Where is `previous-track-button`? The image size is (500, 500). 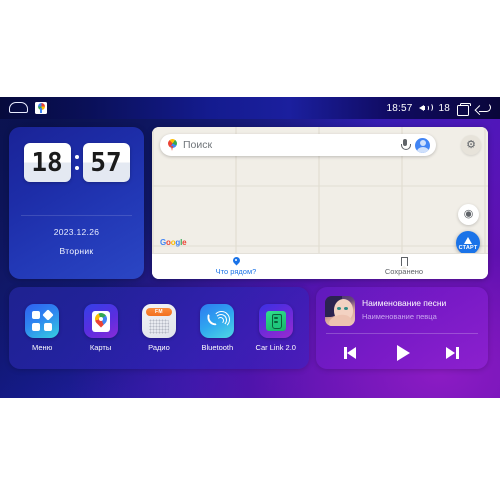
previous-track-button is located at coordinates (355, 353).